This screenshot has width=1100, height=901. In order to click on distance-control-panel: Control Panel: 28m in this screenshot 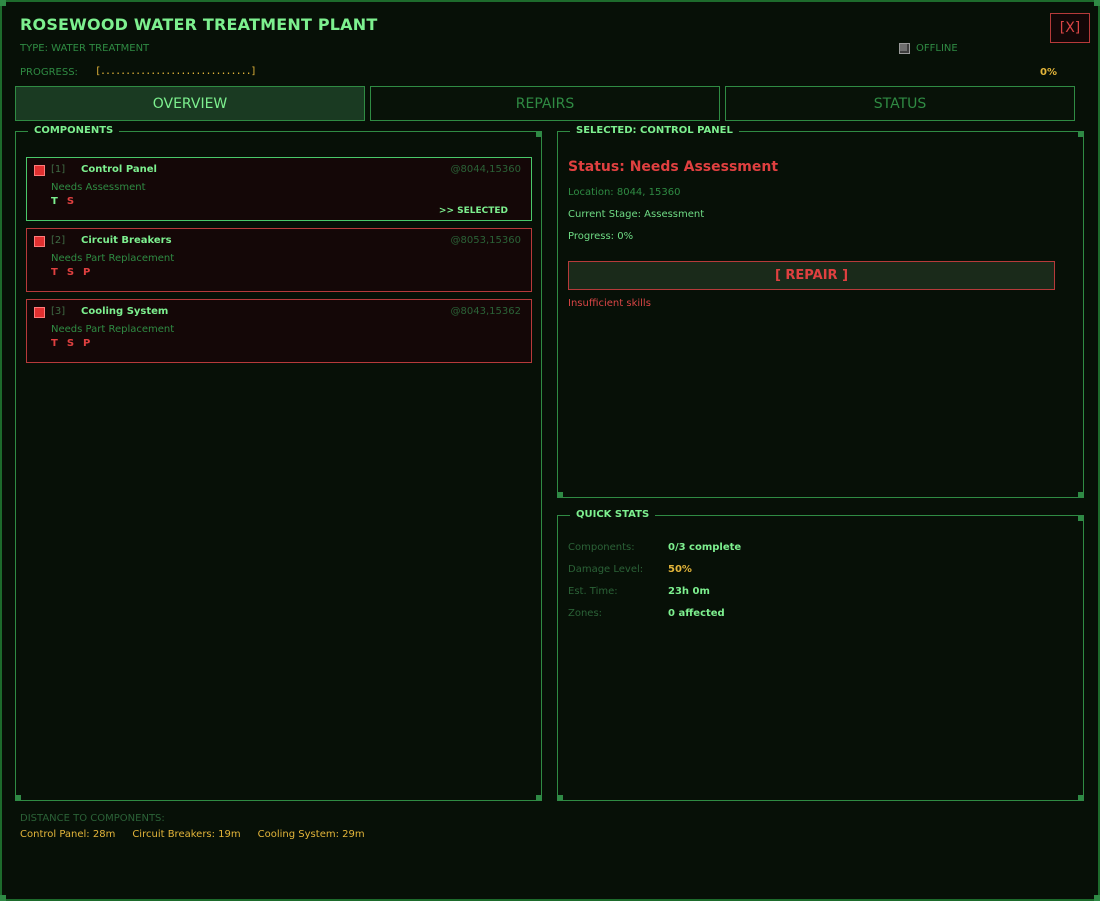, I will do `click(68, 834)`.